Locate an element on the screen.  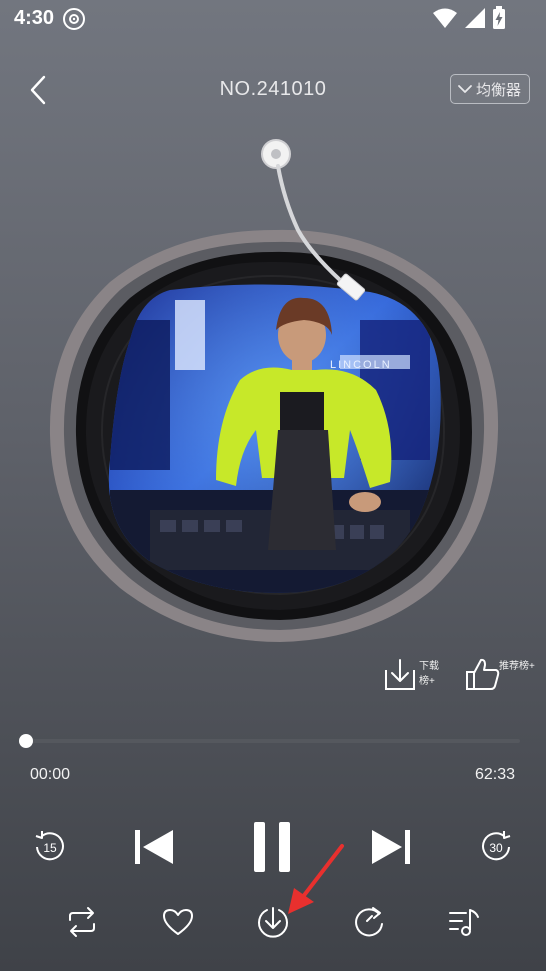
rewind-15-icon: 15 is located at coordinates (50, 847).